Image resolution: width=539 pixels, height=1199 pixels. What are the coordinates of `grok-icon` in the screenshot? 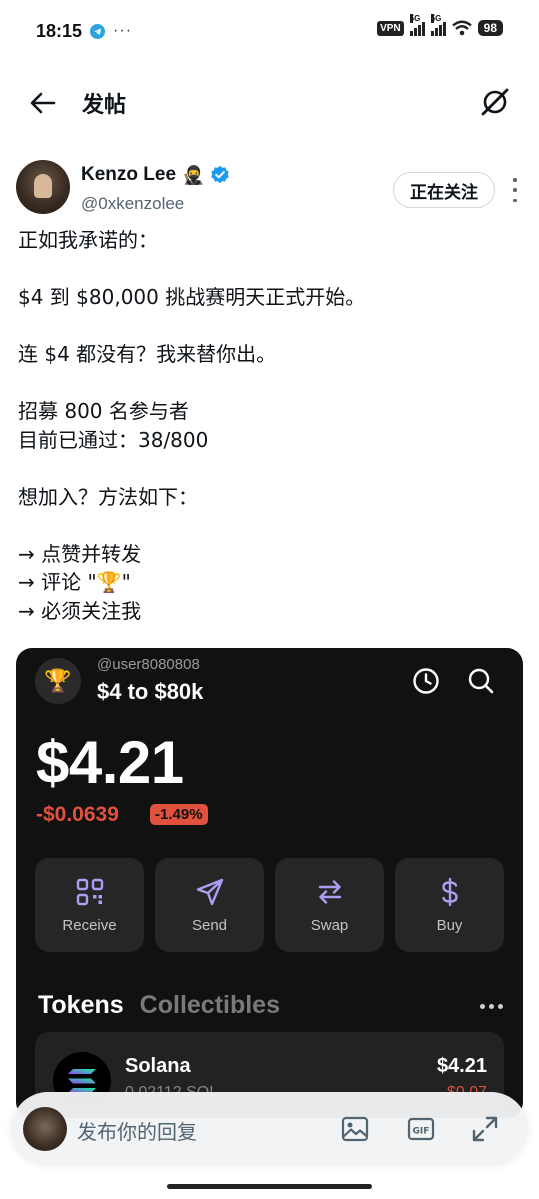 It's located at (495, 102).